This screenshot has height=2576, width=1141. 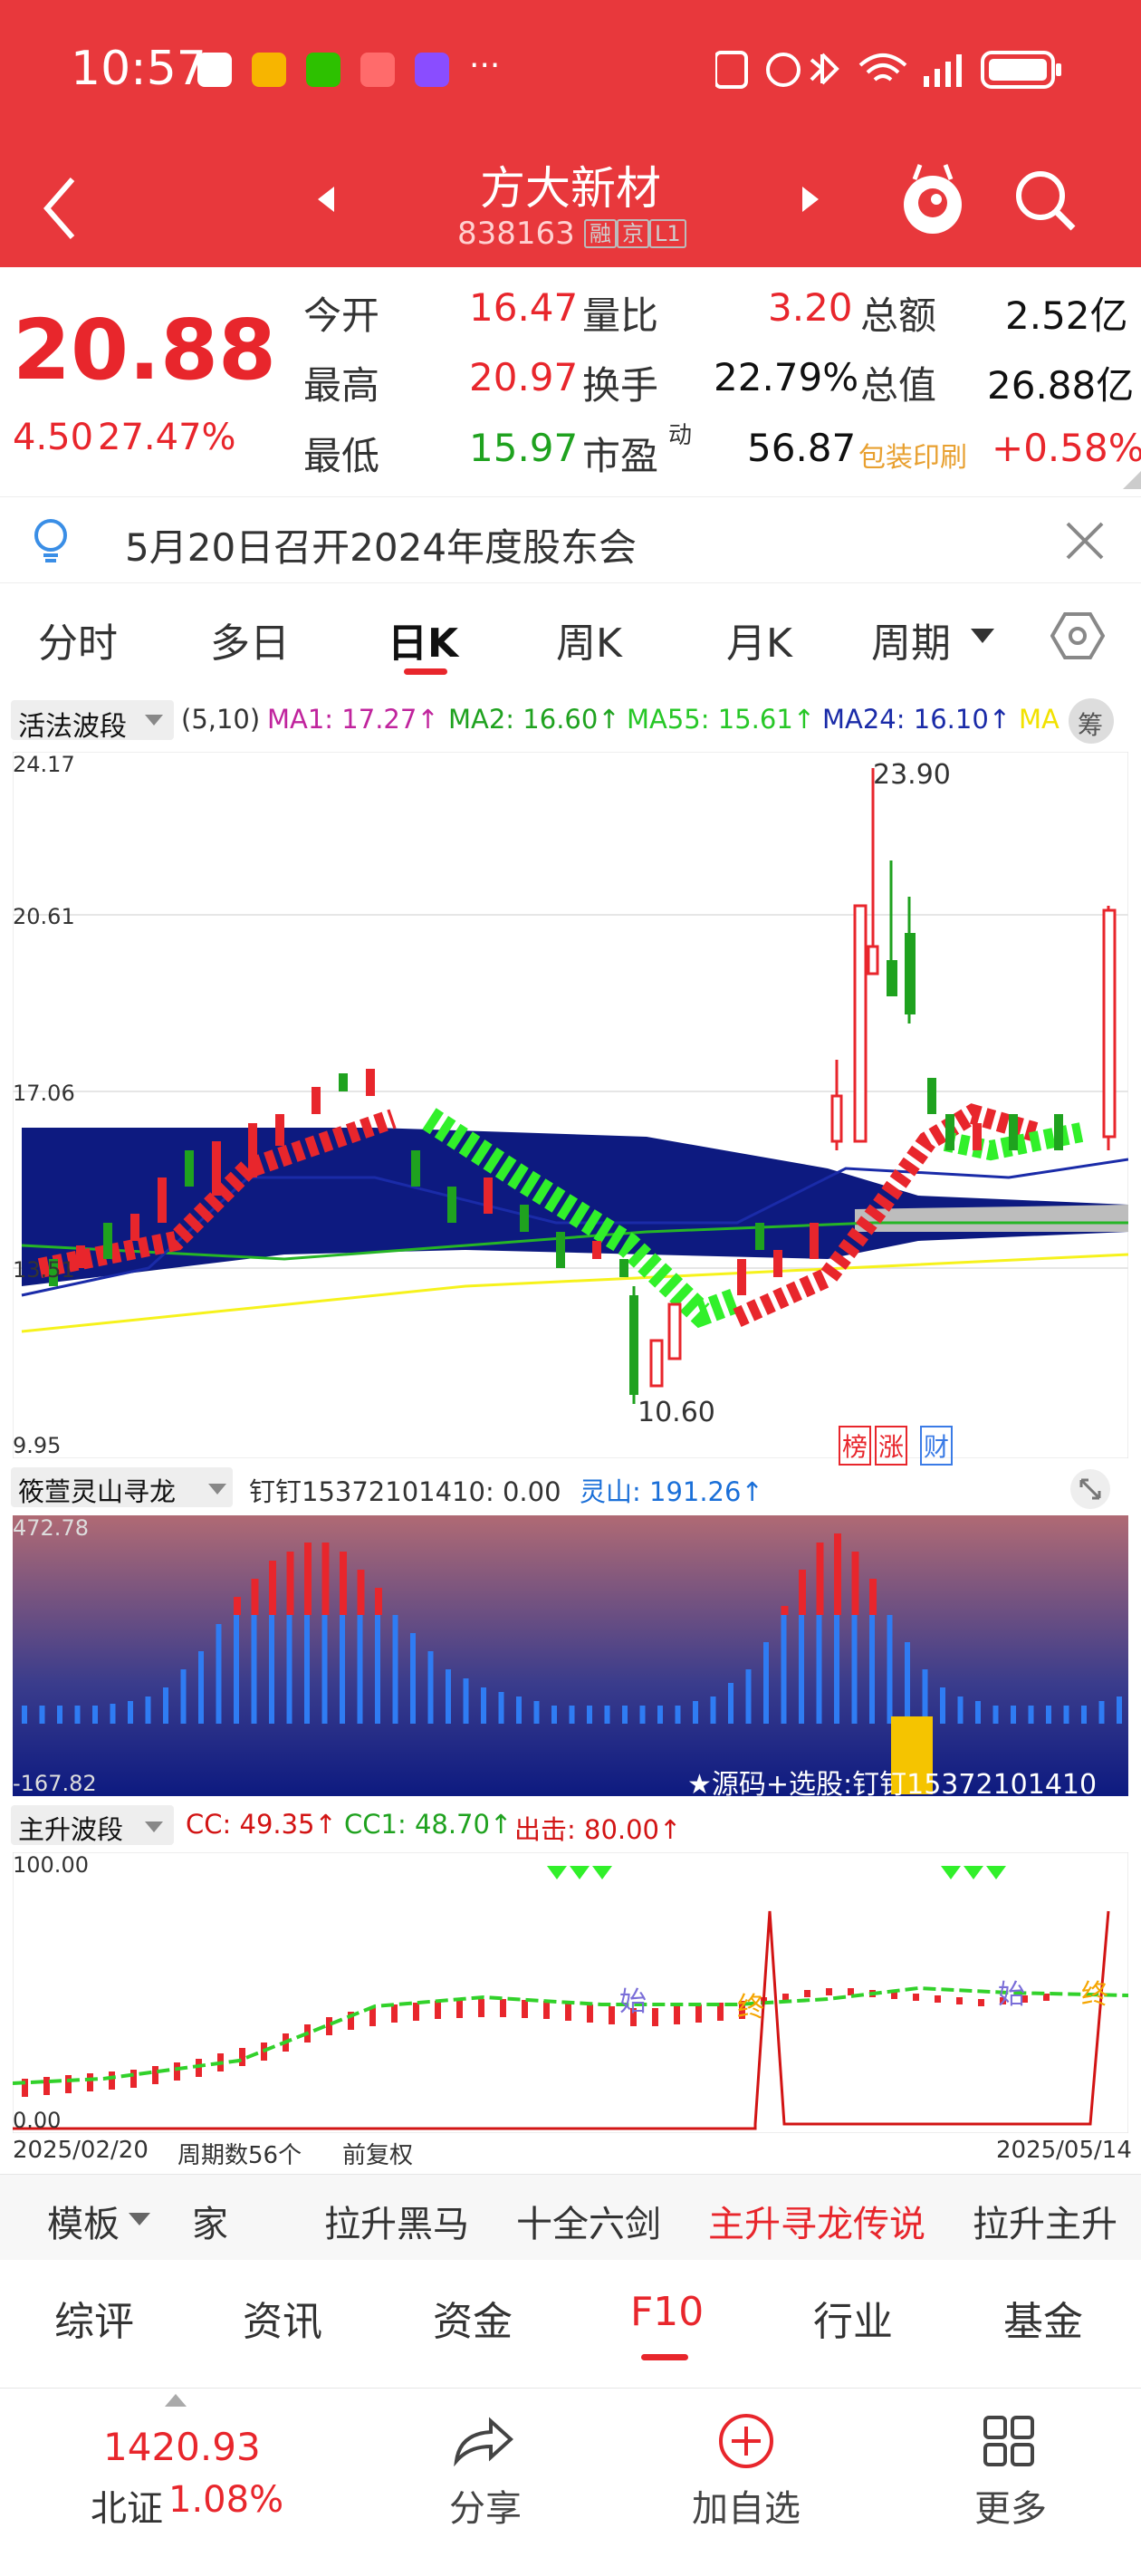 What do you see at coordinates (1091, 724) in the screenshot?
I see `chip-label: 筹` at bounding box center [1091, 724].